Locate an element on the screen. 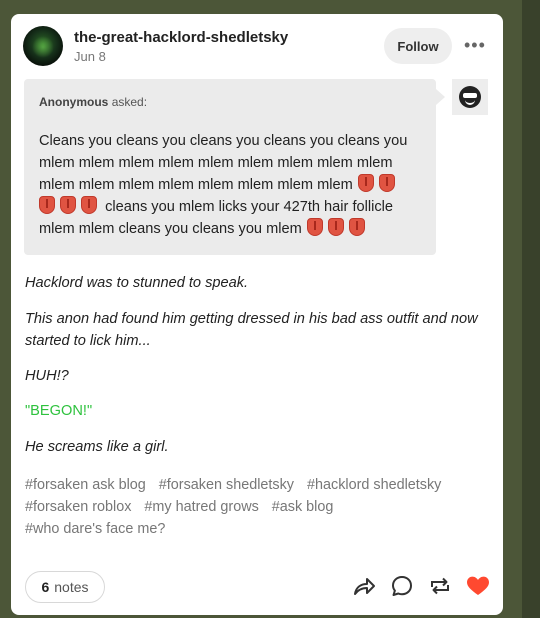  ask-line: mlem mlem cleans you cleans you mlem is located at coordinates (231, 229).